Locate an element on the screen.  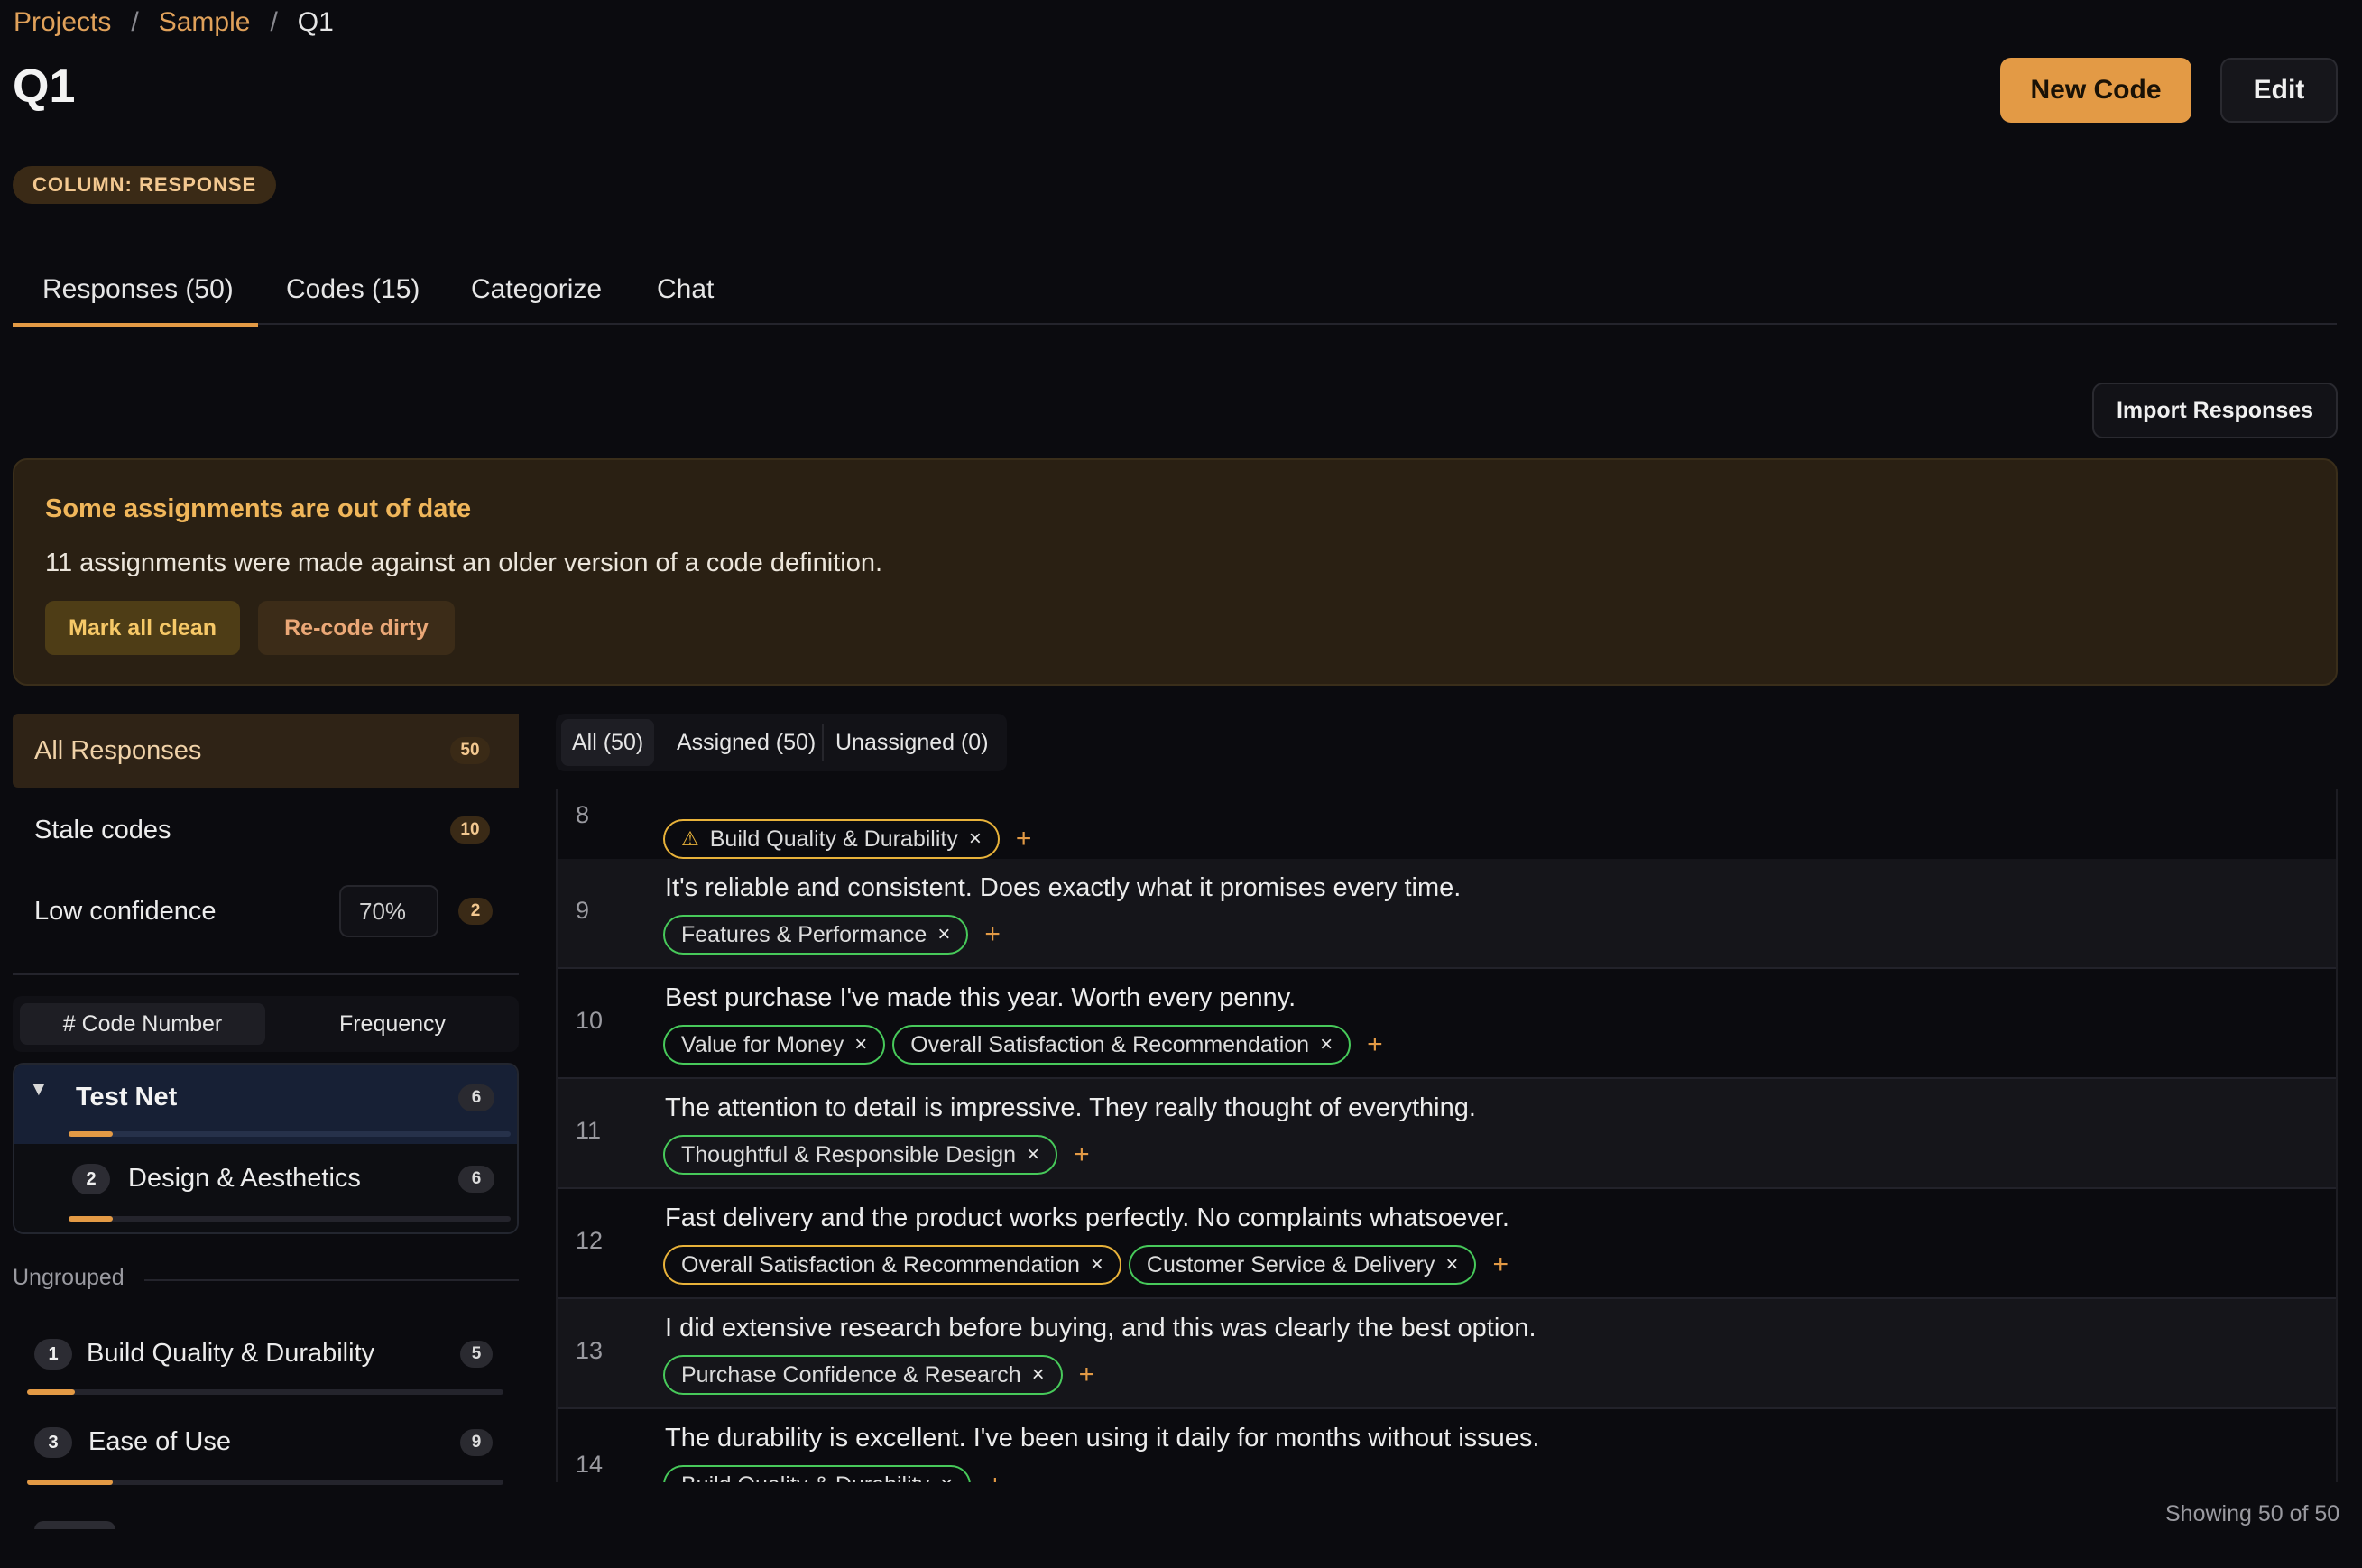
low-confidence-label: Low confidence is located at coordinates (125, 911).